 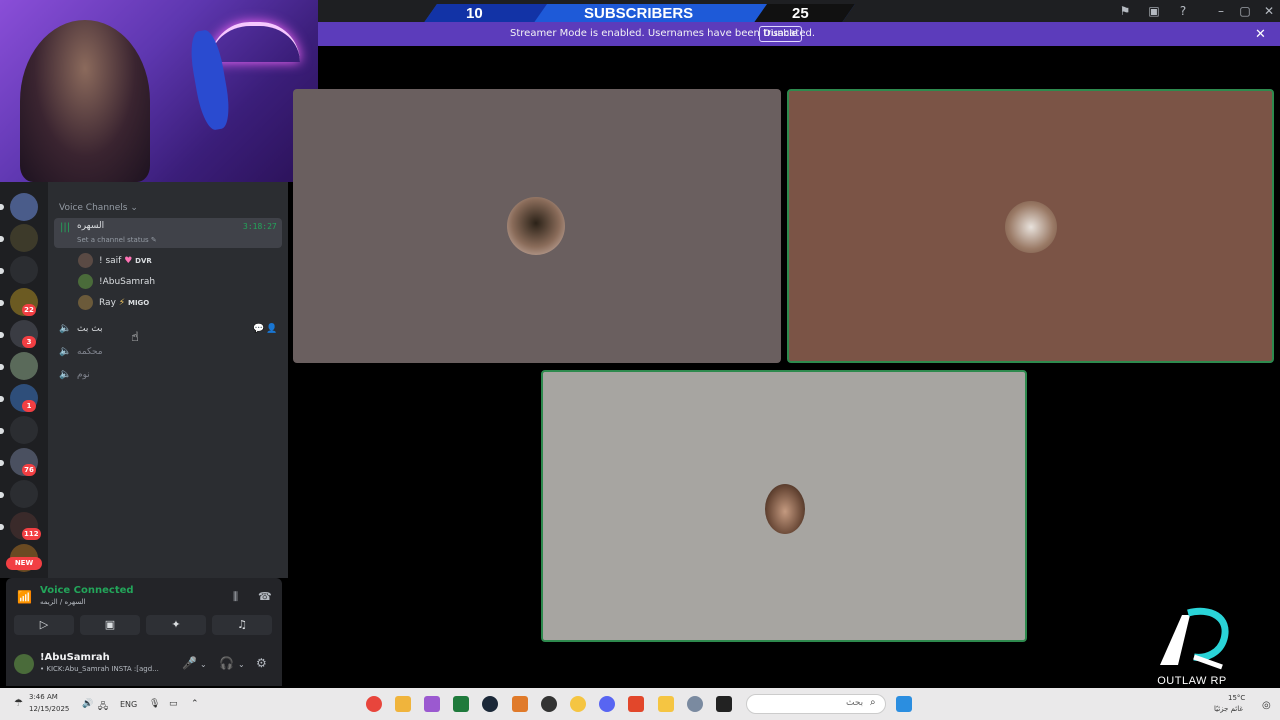 What do you see at coordinates (1260, 34) in the screenshot?
I see `close-banner-icon: ✕` at bounding box center [1260, 34].